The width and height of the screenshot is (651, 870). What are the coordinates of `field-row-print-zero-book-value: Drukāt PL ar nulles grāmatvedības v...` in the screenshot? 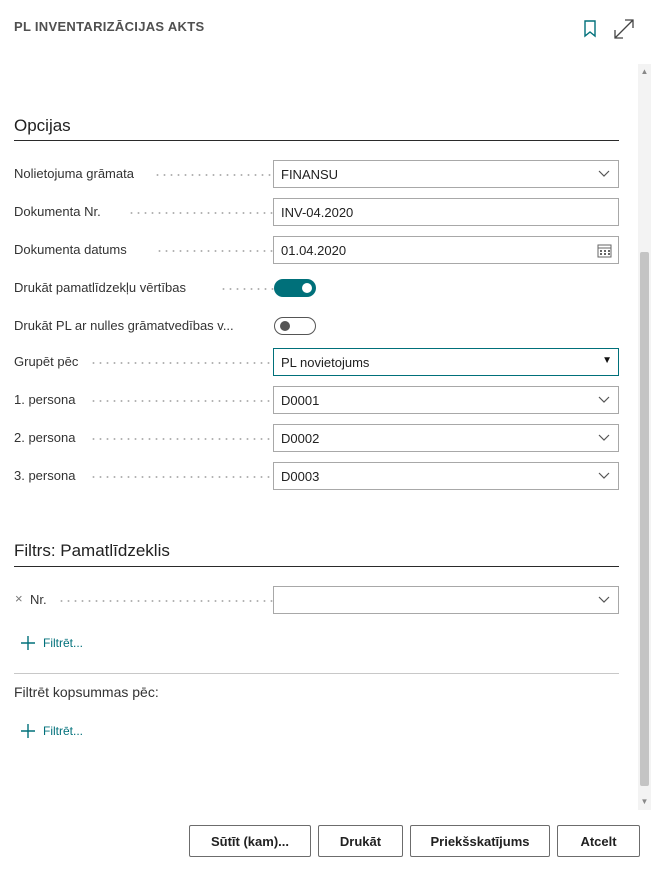 It's located at (316, 326).